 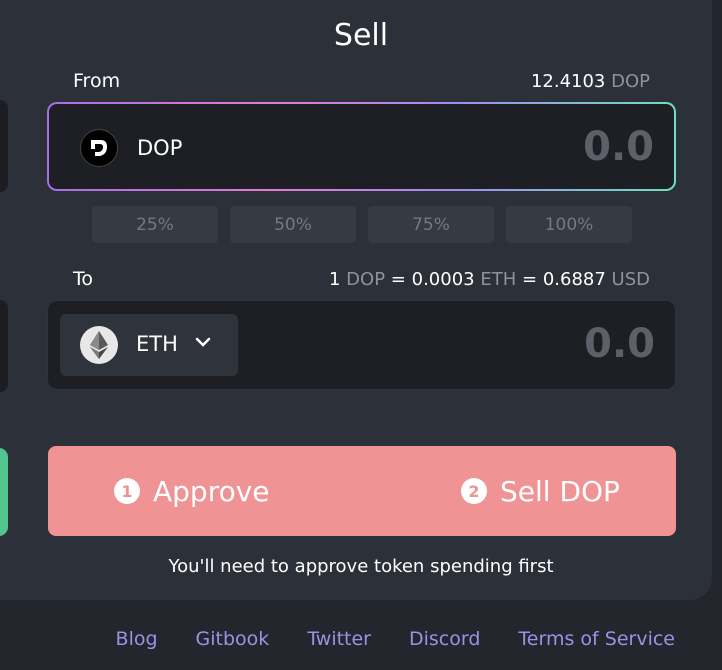 What do you see at coordinates (203, 344) in the screenshot?
I see `chevron-down-icon` at bounding box center [203, 344].